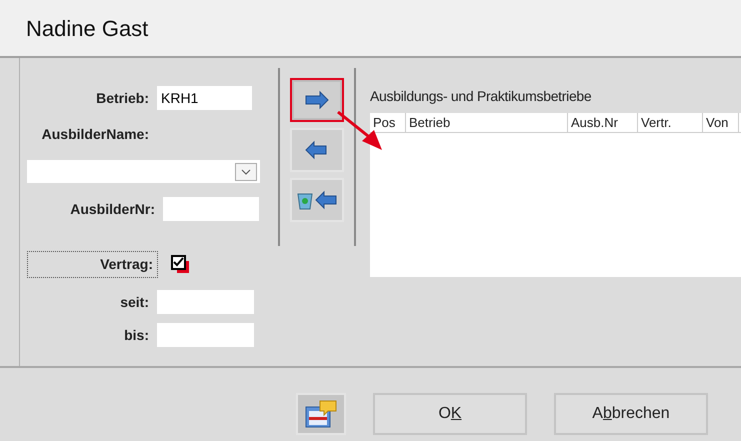 This screenshot has width=741, height=441. I want to click on ausbilder-nr-field, so click(211, 209).